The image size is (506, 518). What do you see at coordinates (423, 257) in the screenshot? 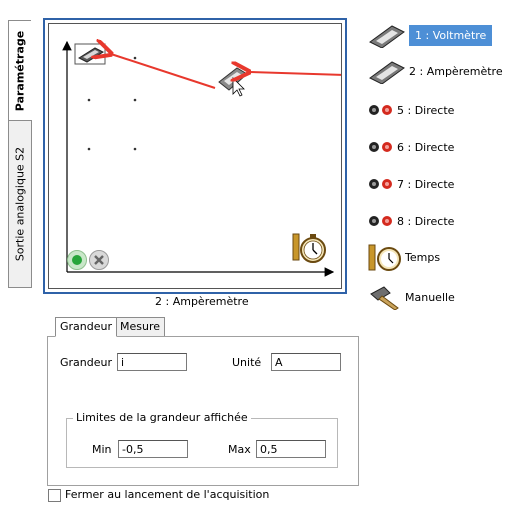
I see `sensor-label: Temps` at bounding box center [423, 257].